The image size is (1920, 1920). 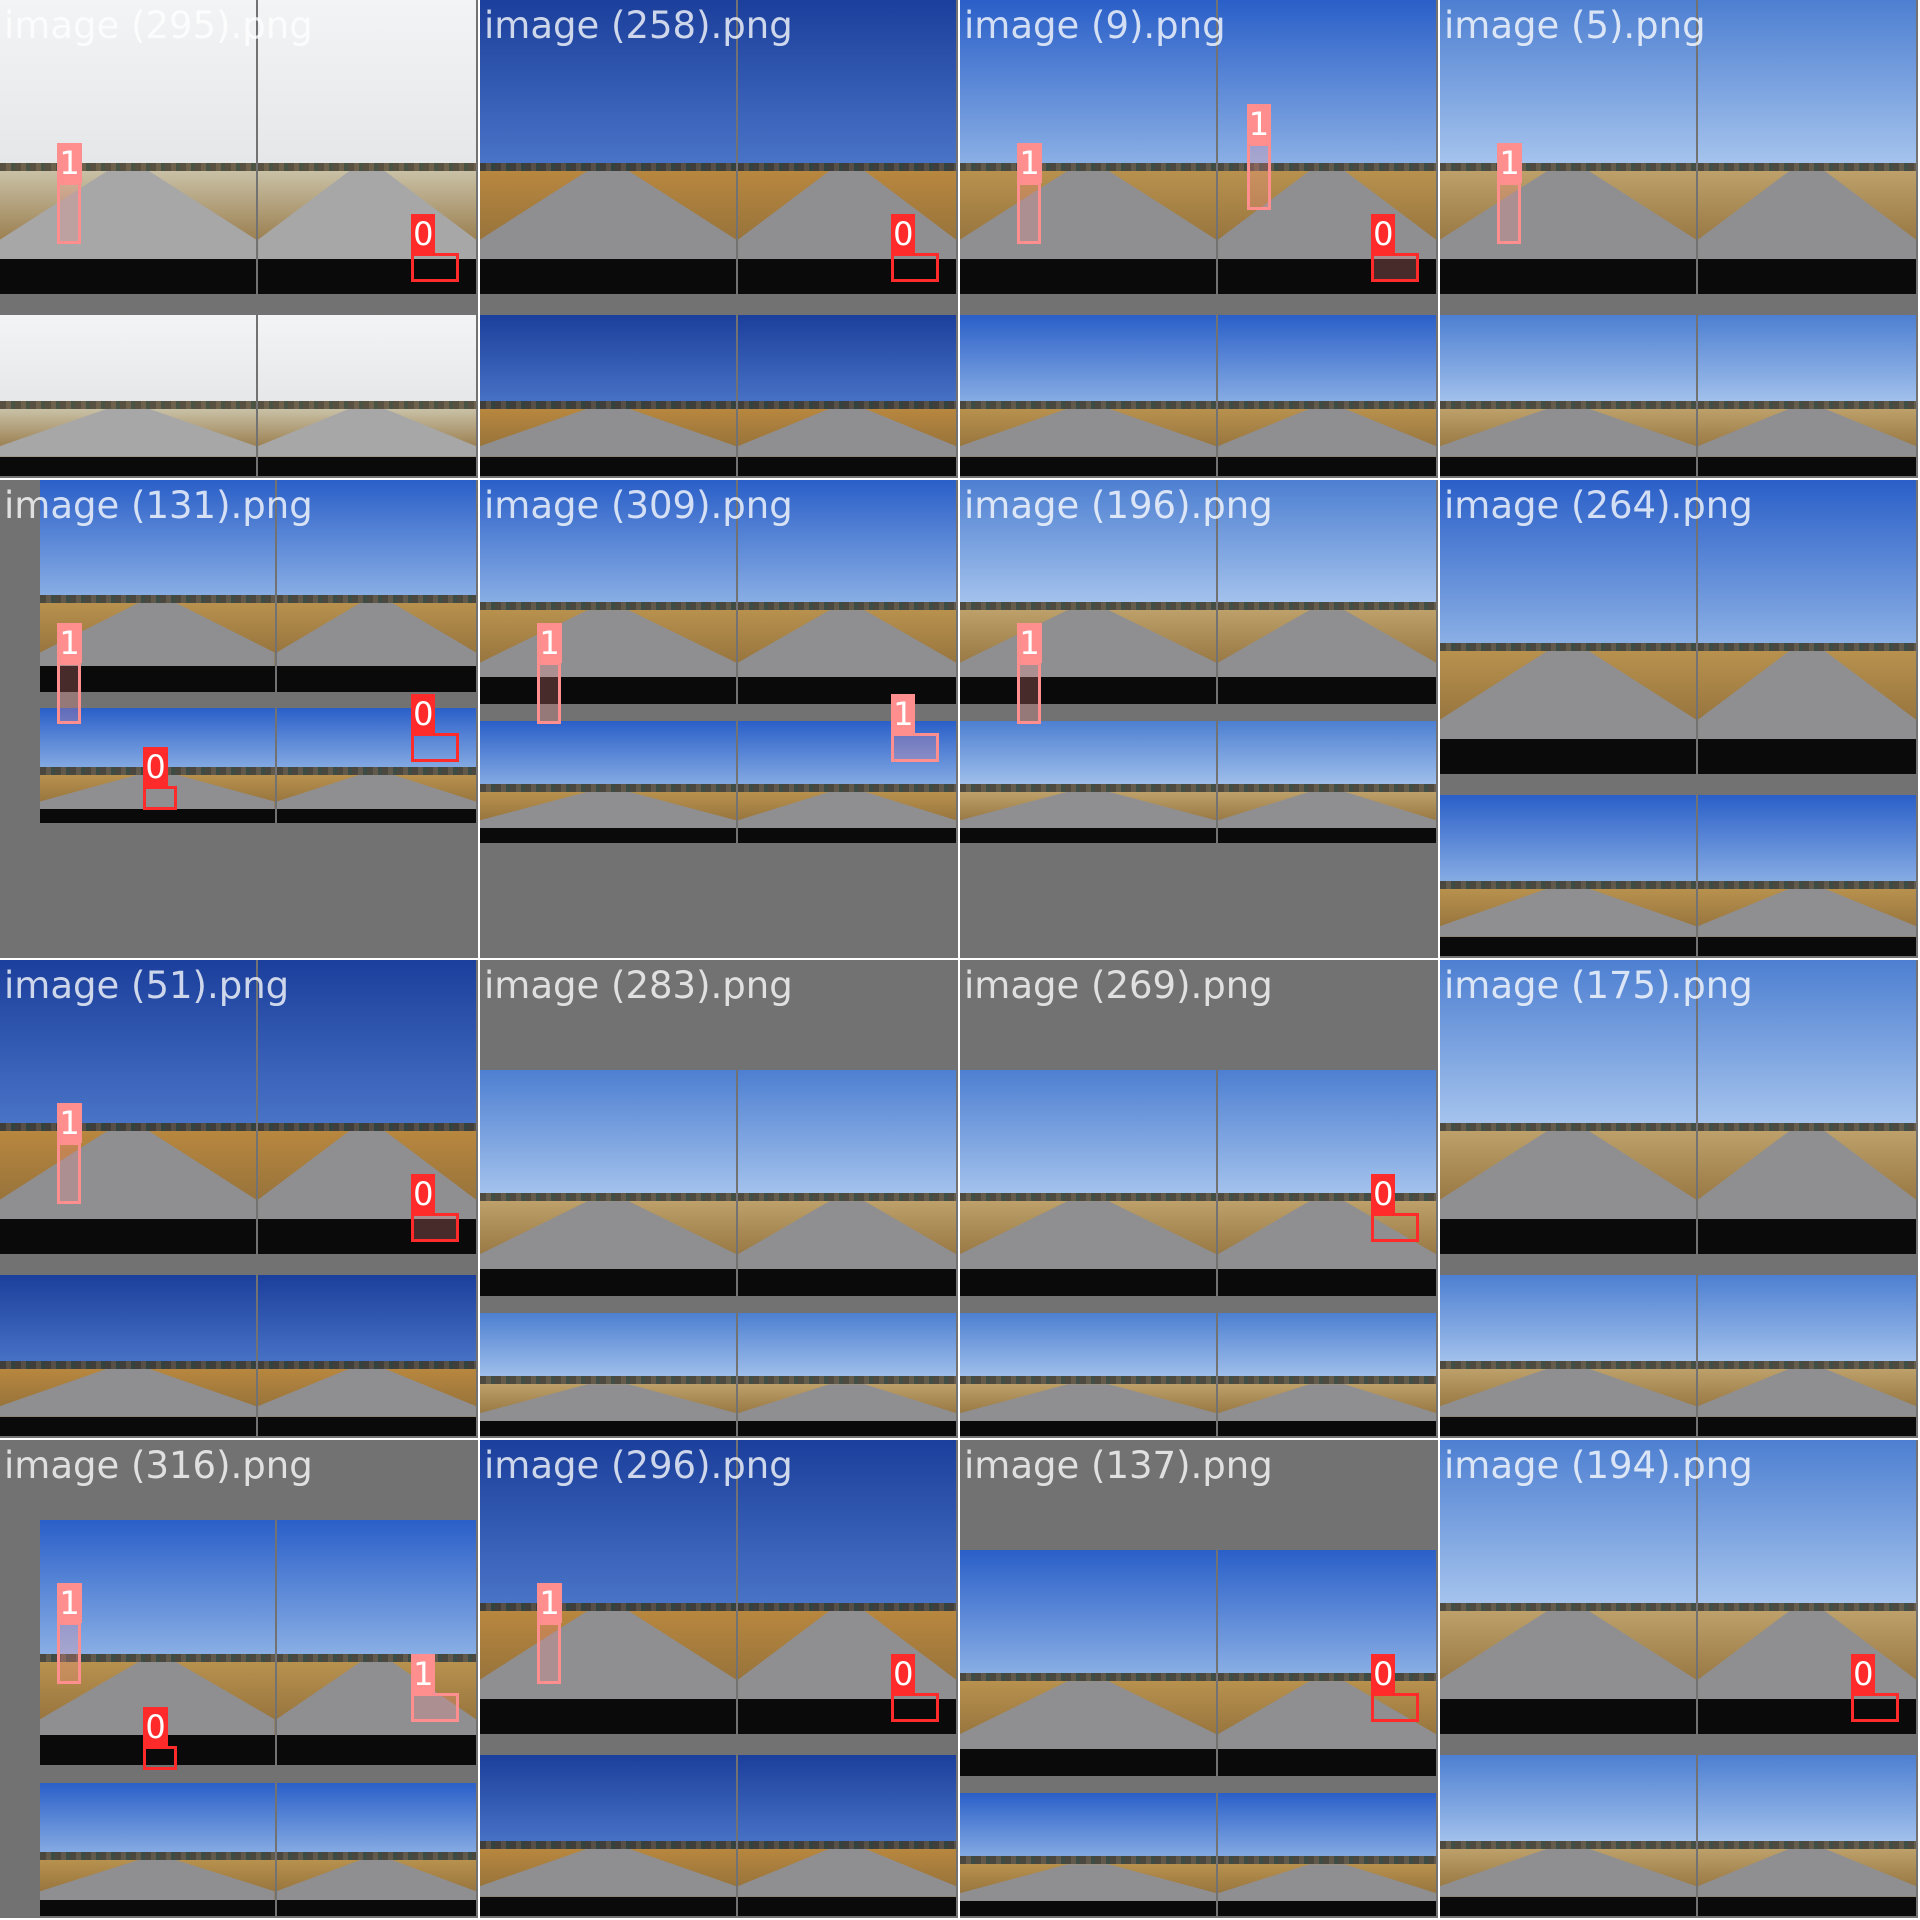 I want to click on tile-filename-label: image (316).png, so click(x=158, y=1465).